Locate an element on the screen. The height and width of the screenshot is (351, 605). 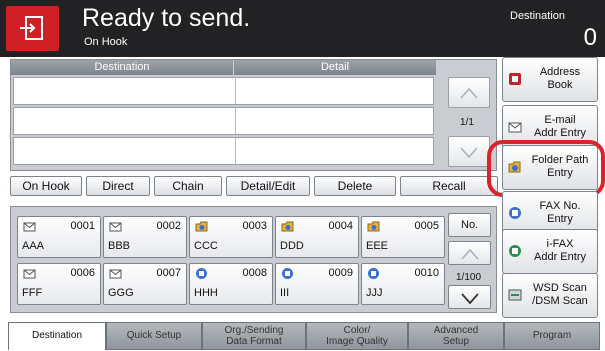
key-number: 0008 is located at coordinates (254, 273).